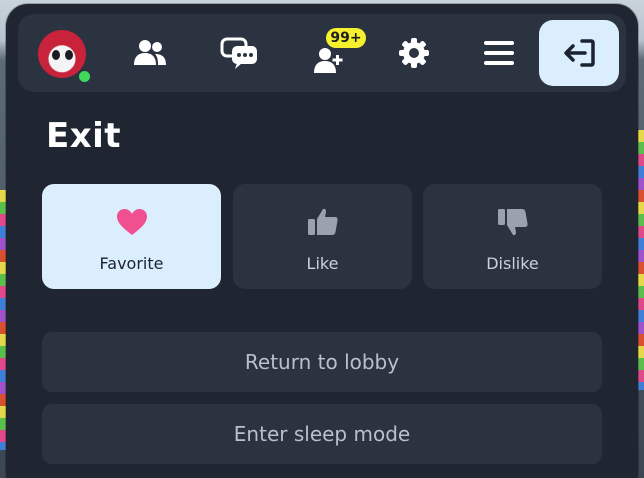 This screenshot has height=478, width=644. I want to click on heart-icon, so click(131, 222).